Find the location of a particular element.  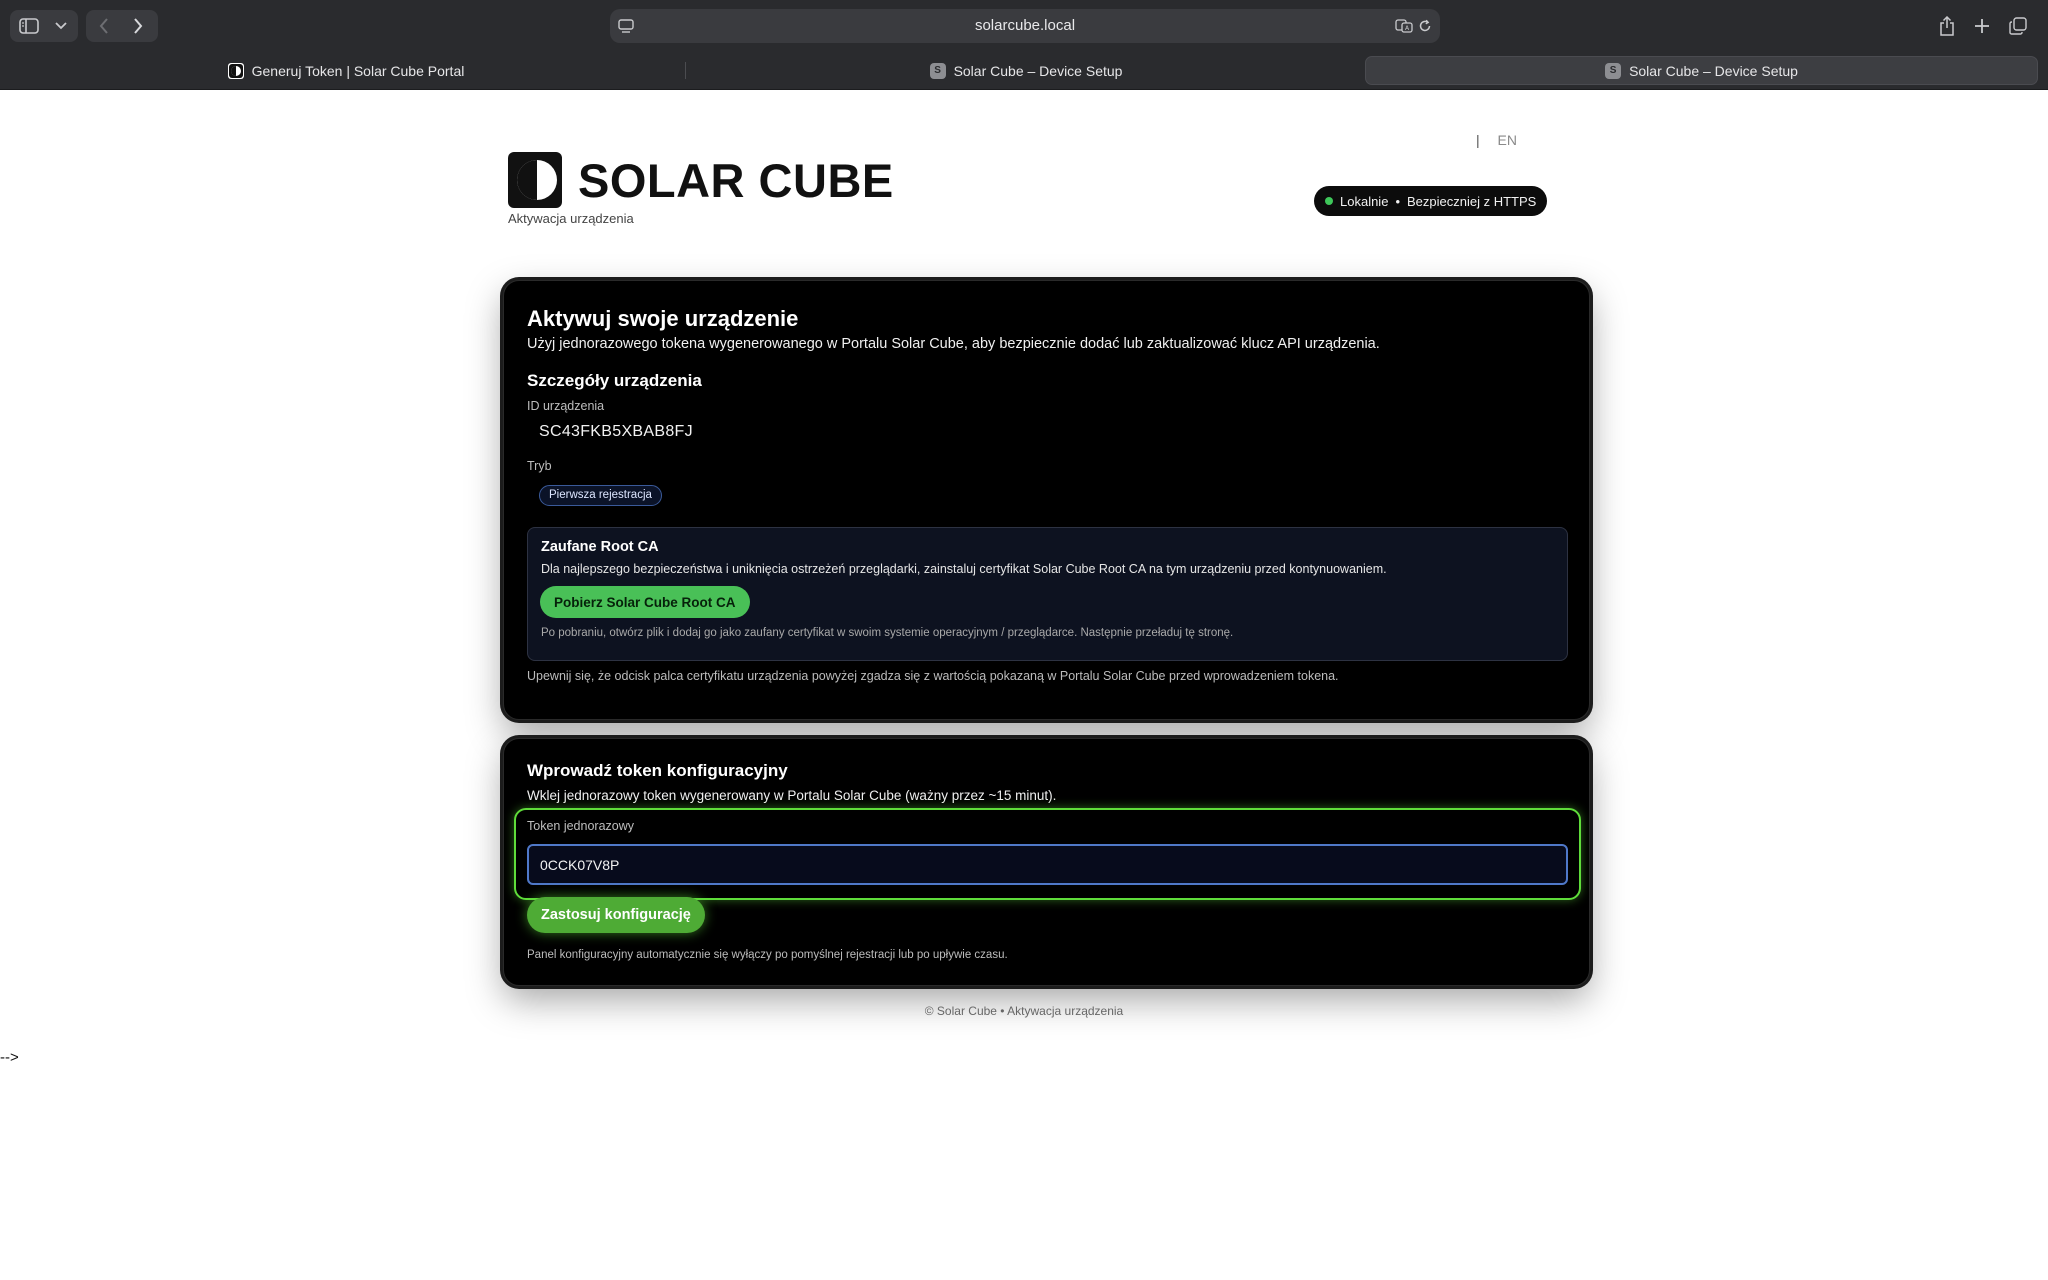

browser-toolbar: solarcube.local A is located at coordinates (1024, 26).